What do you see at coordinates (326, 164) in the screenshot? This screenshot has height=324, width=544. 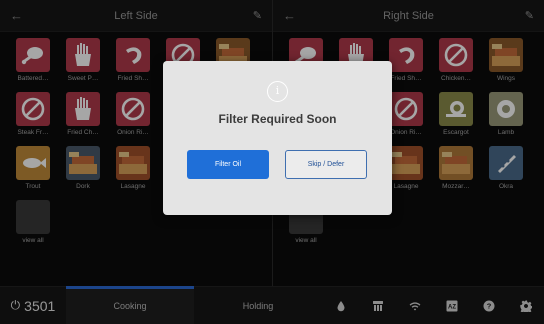 I see `skip-defer-button: Skip / Defer` at bounding box center [326, 164].